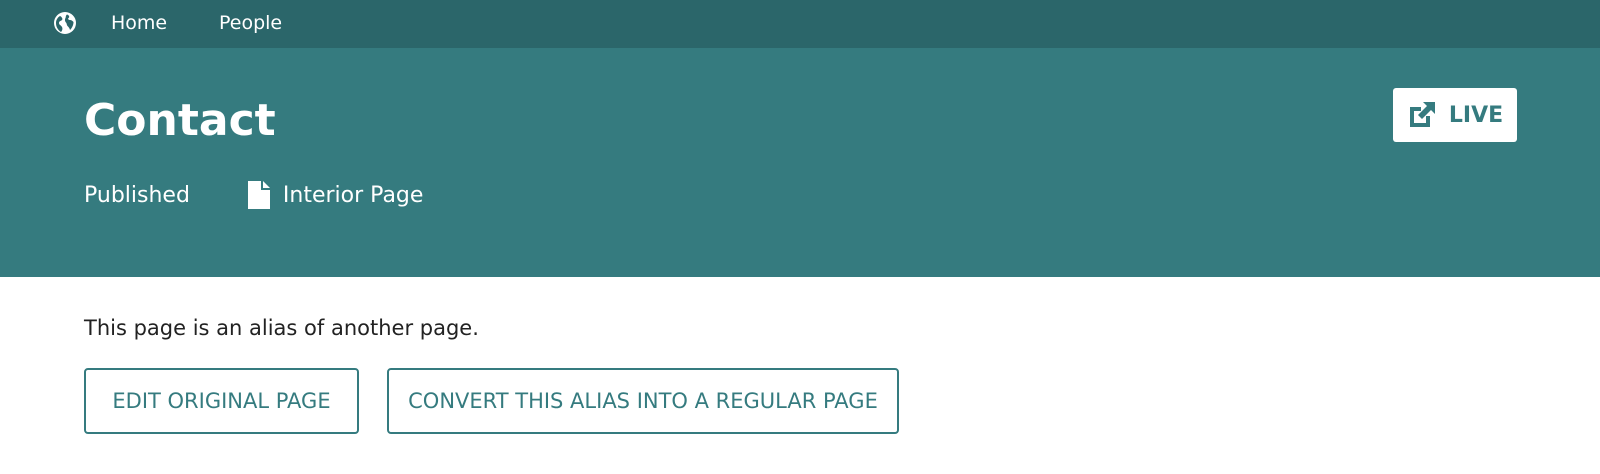 This screenshot has width=1600, height=474. Describe the element at coordinates (250, 24) in the screenshot. I see `nav-people-link: People` at that location.